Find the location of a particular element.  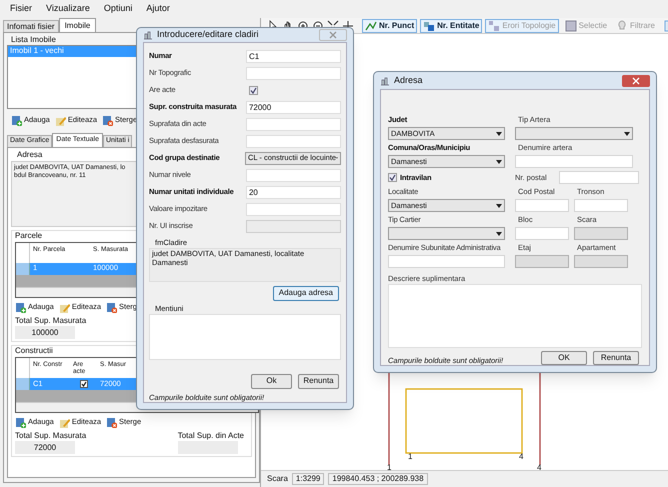

status-label: Scara is located at coordinates (277, 479).